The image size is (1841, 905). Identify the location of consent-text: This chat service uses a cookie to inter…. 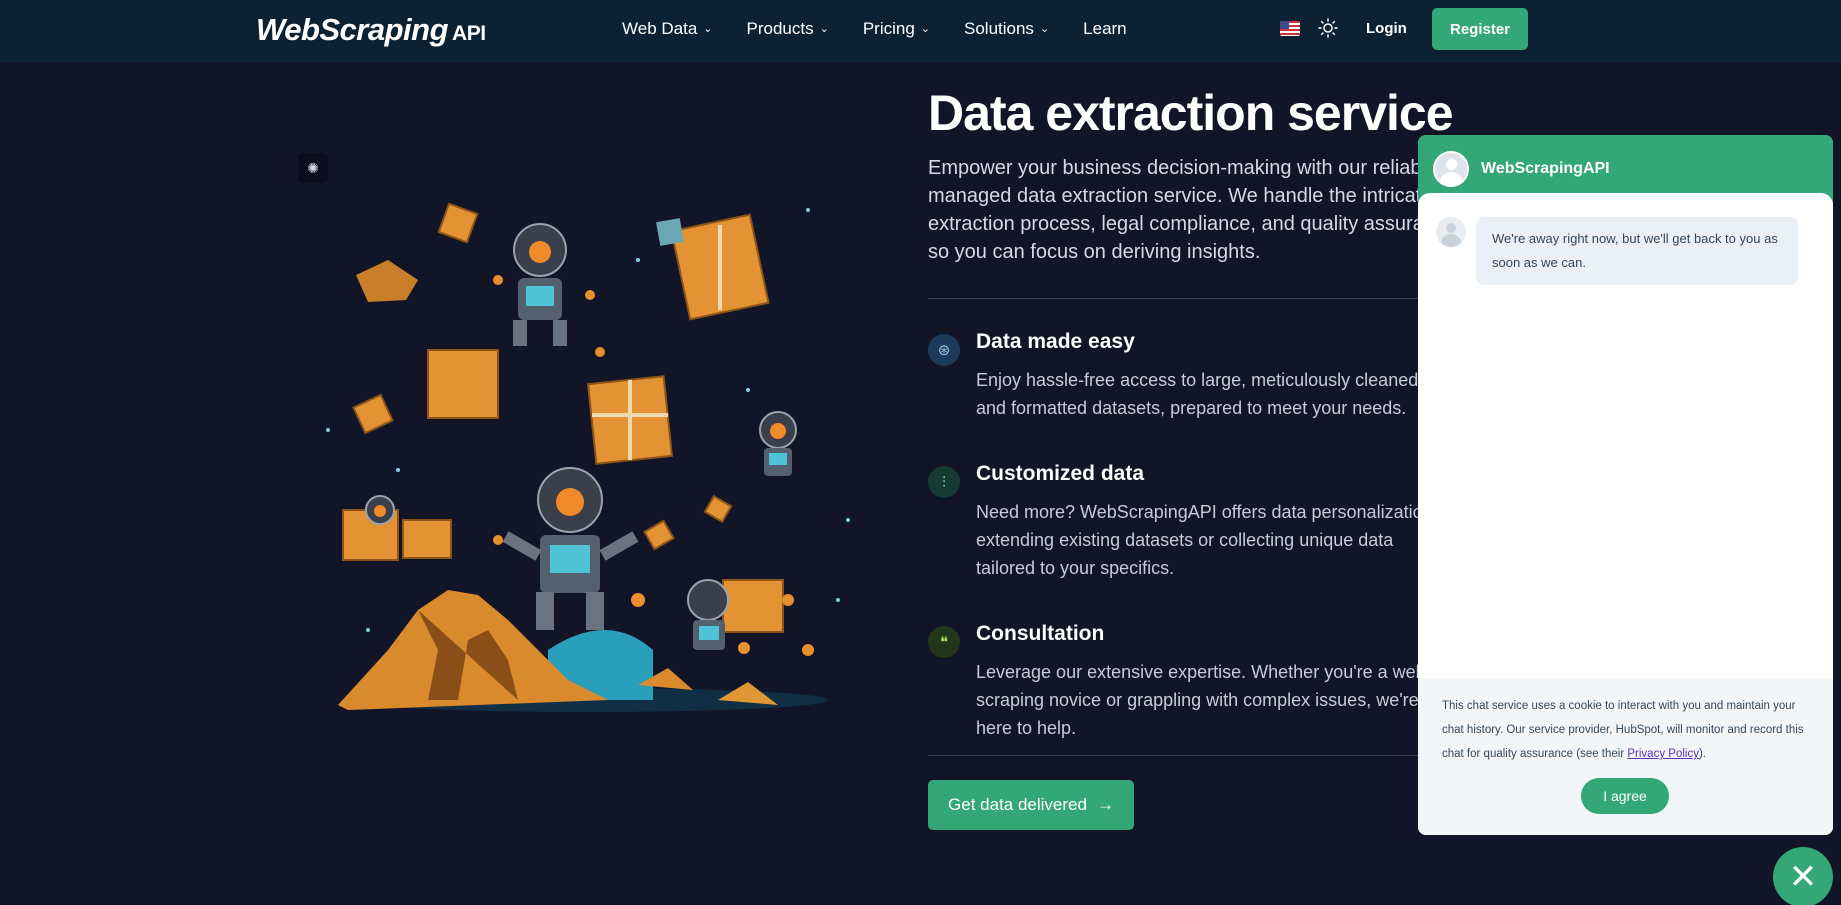
(1623, 730).